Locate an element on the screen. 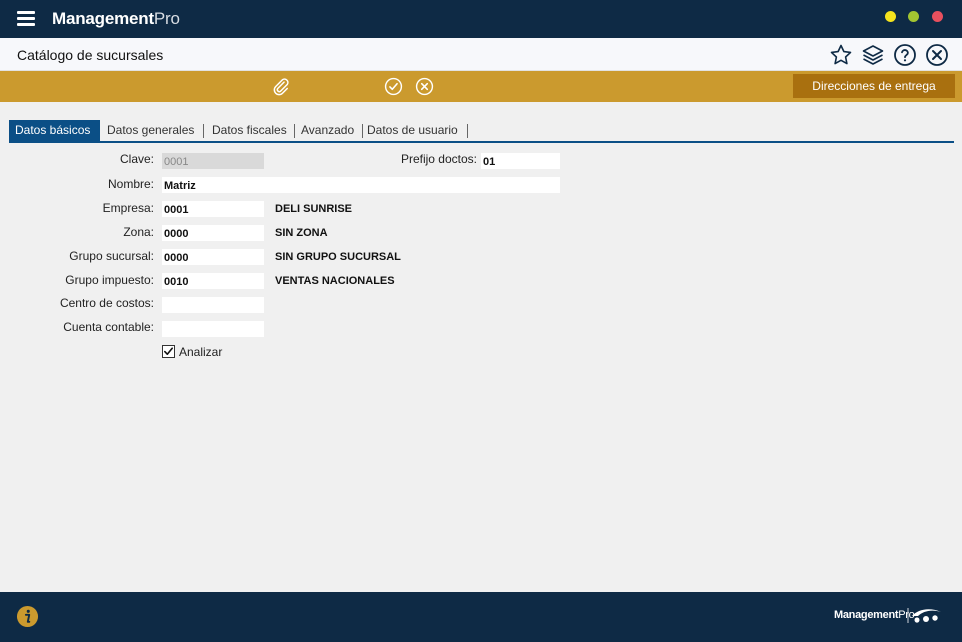  checkmark-icon is located at coordinates (168, 351).